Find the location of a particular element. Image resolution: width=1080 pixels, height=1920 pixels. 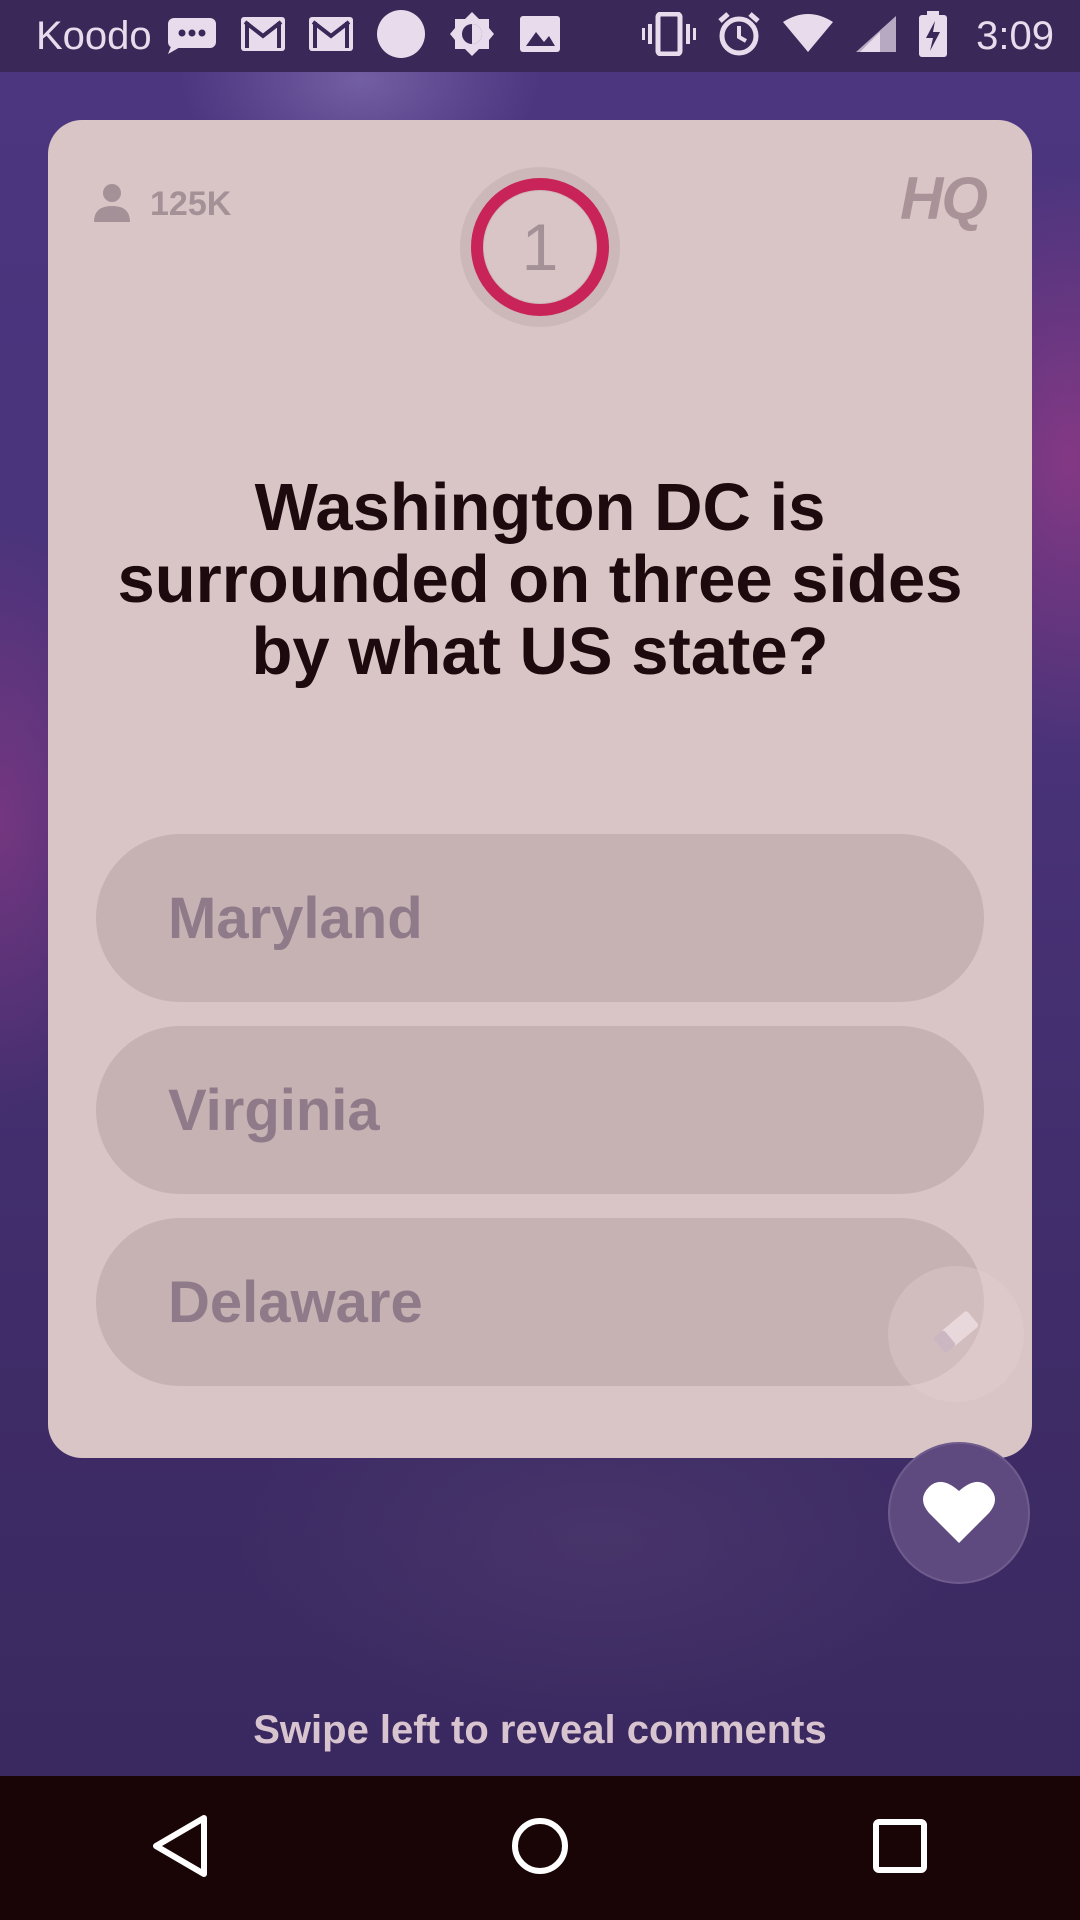

eraser-button is located at coordinates (956, 1334).